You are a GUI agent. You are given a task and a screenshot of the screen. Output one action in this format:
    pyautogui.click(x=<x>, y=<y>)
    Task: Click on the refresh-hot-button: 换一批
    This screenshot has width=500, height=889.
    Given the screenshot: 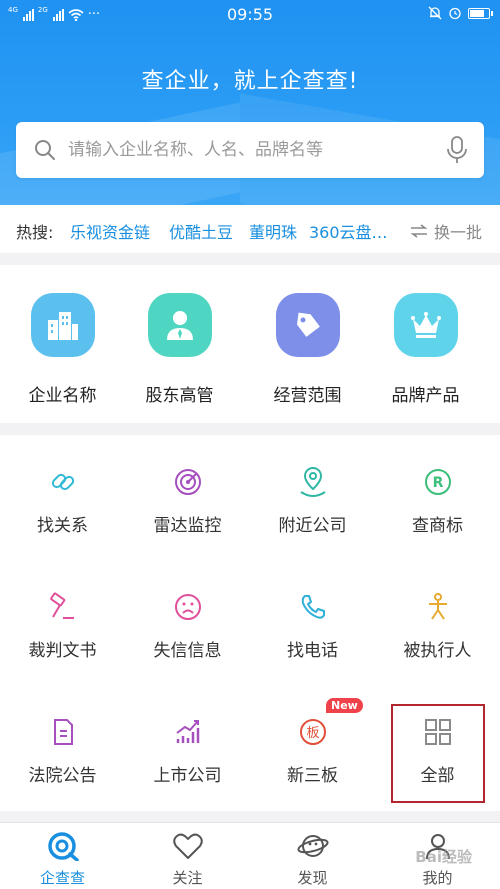 What is the action you would take?
    pyautogui.click(x=446, y=231)
    